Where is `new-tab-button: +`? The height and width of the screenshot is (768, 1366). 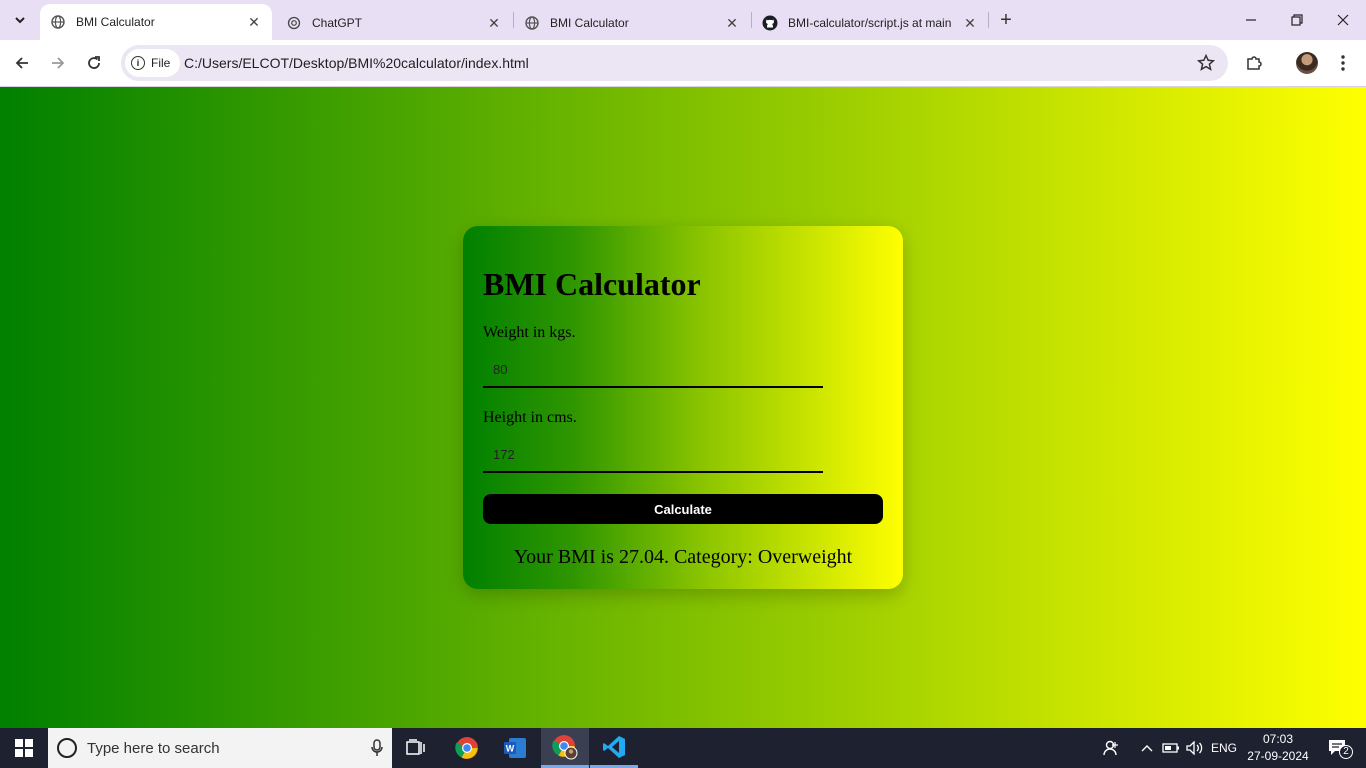
new-tab-button: + is located at coordinates (1006, 20).